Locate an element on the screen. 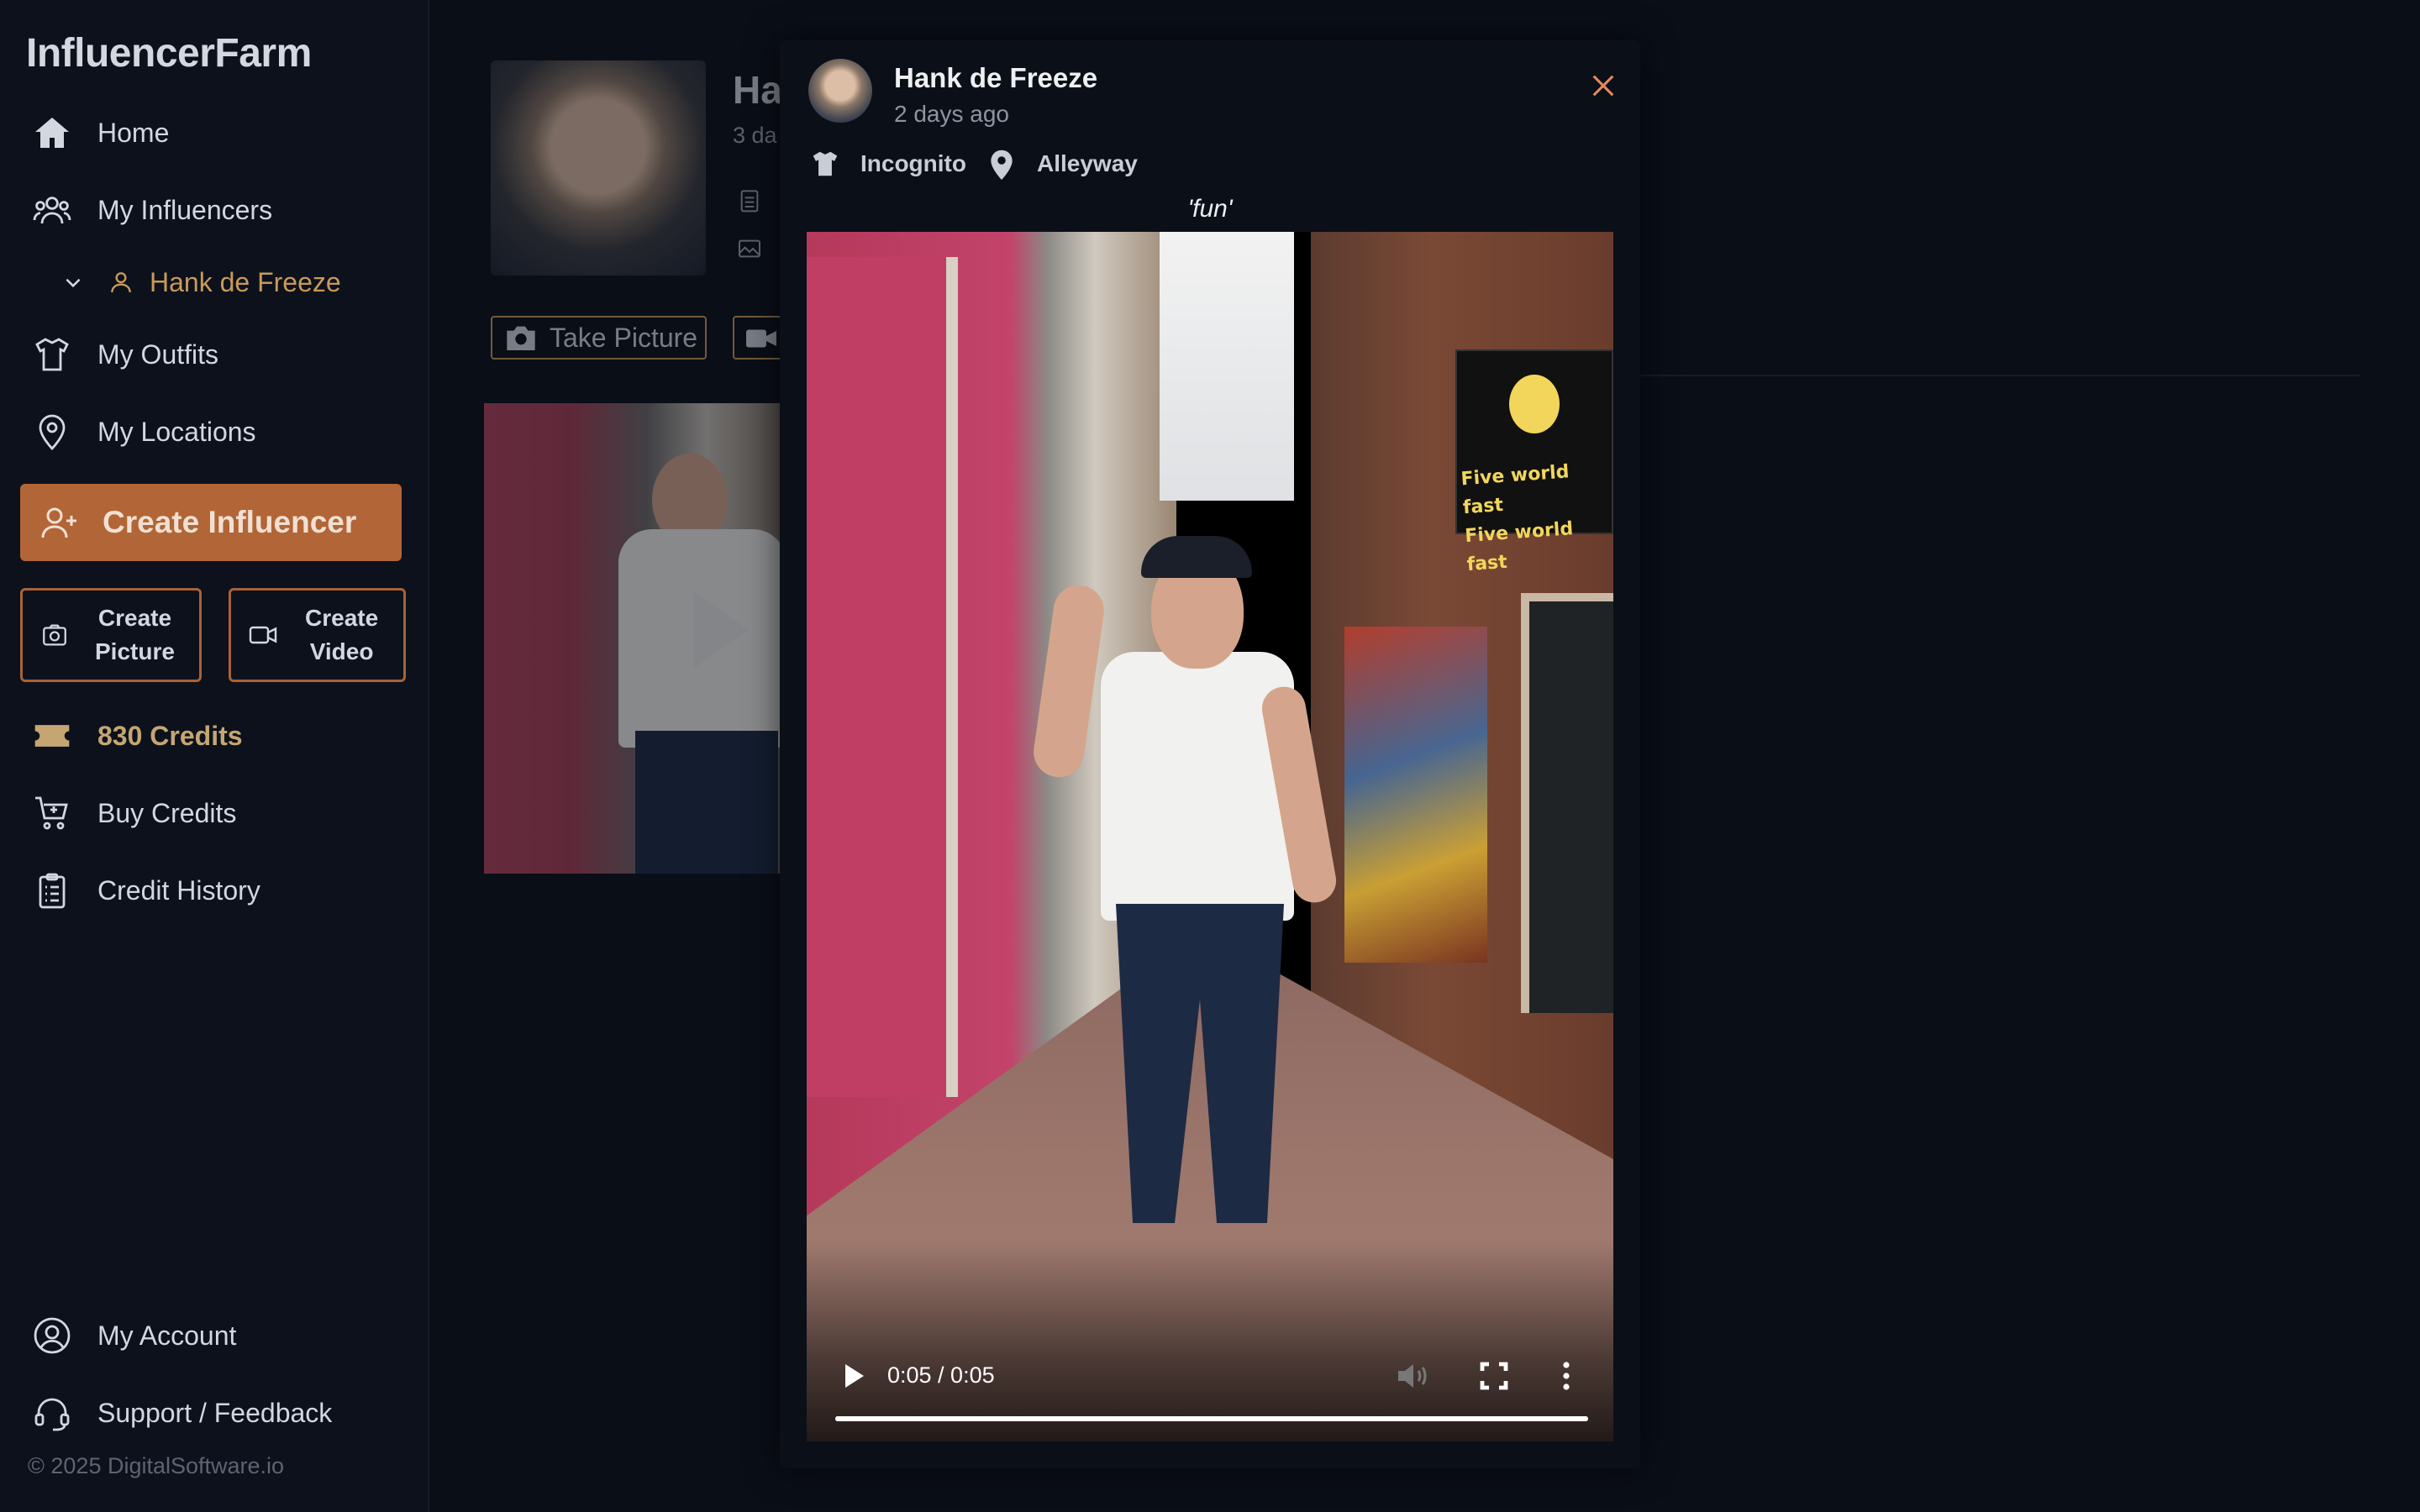 This screenshot has width=2420, height=1512. influencer-avatar is located at coordinates (598, 168).